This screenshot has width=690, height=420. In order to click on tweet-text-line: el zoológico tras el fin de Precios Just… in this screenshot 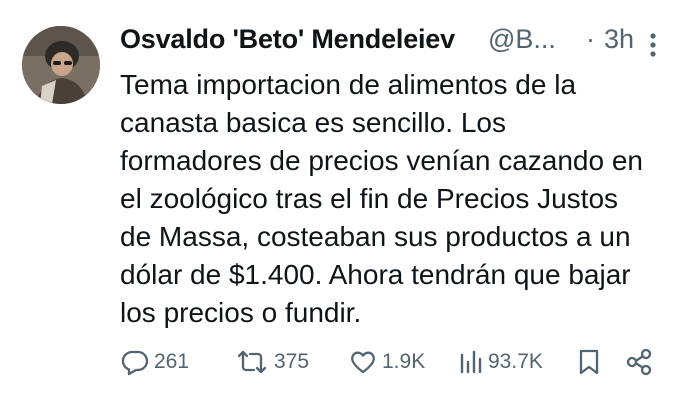, I will do `click(369, 198)`.